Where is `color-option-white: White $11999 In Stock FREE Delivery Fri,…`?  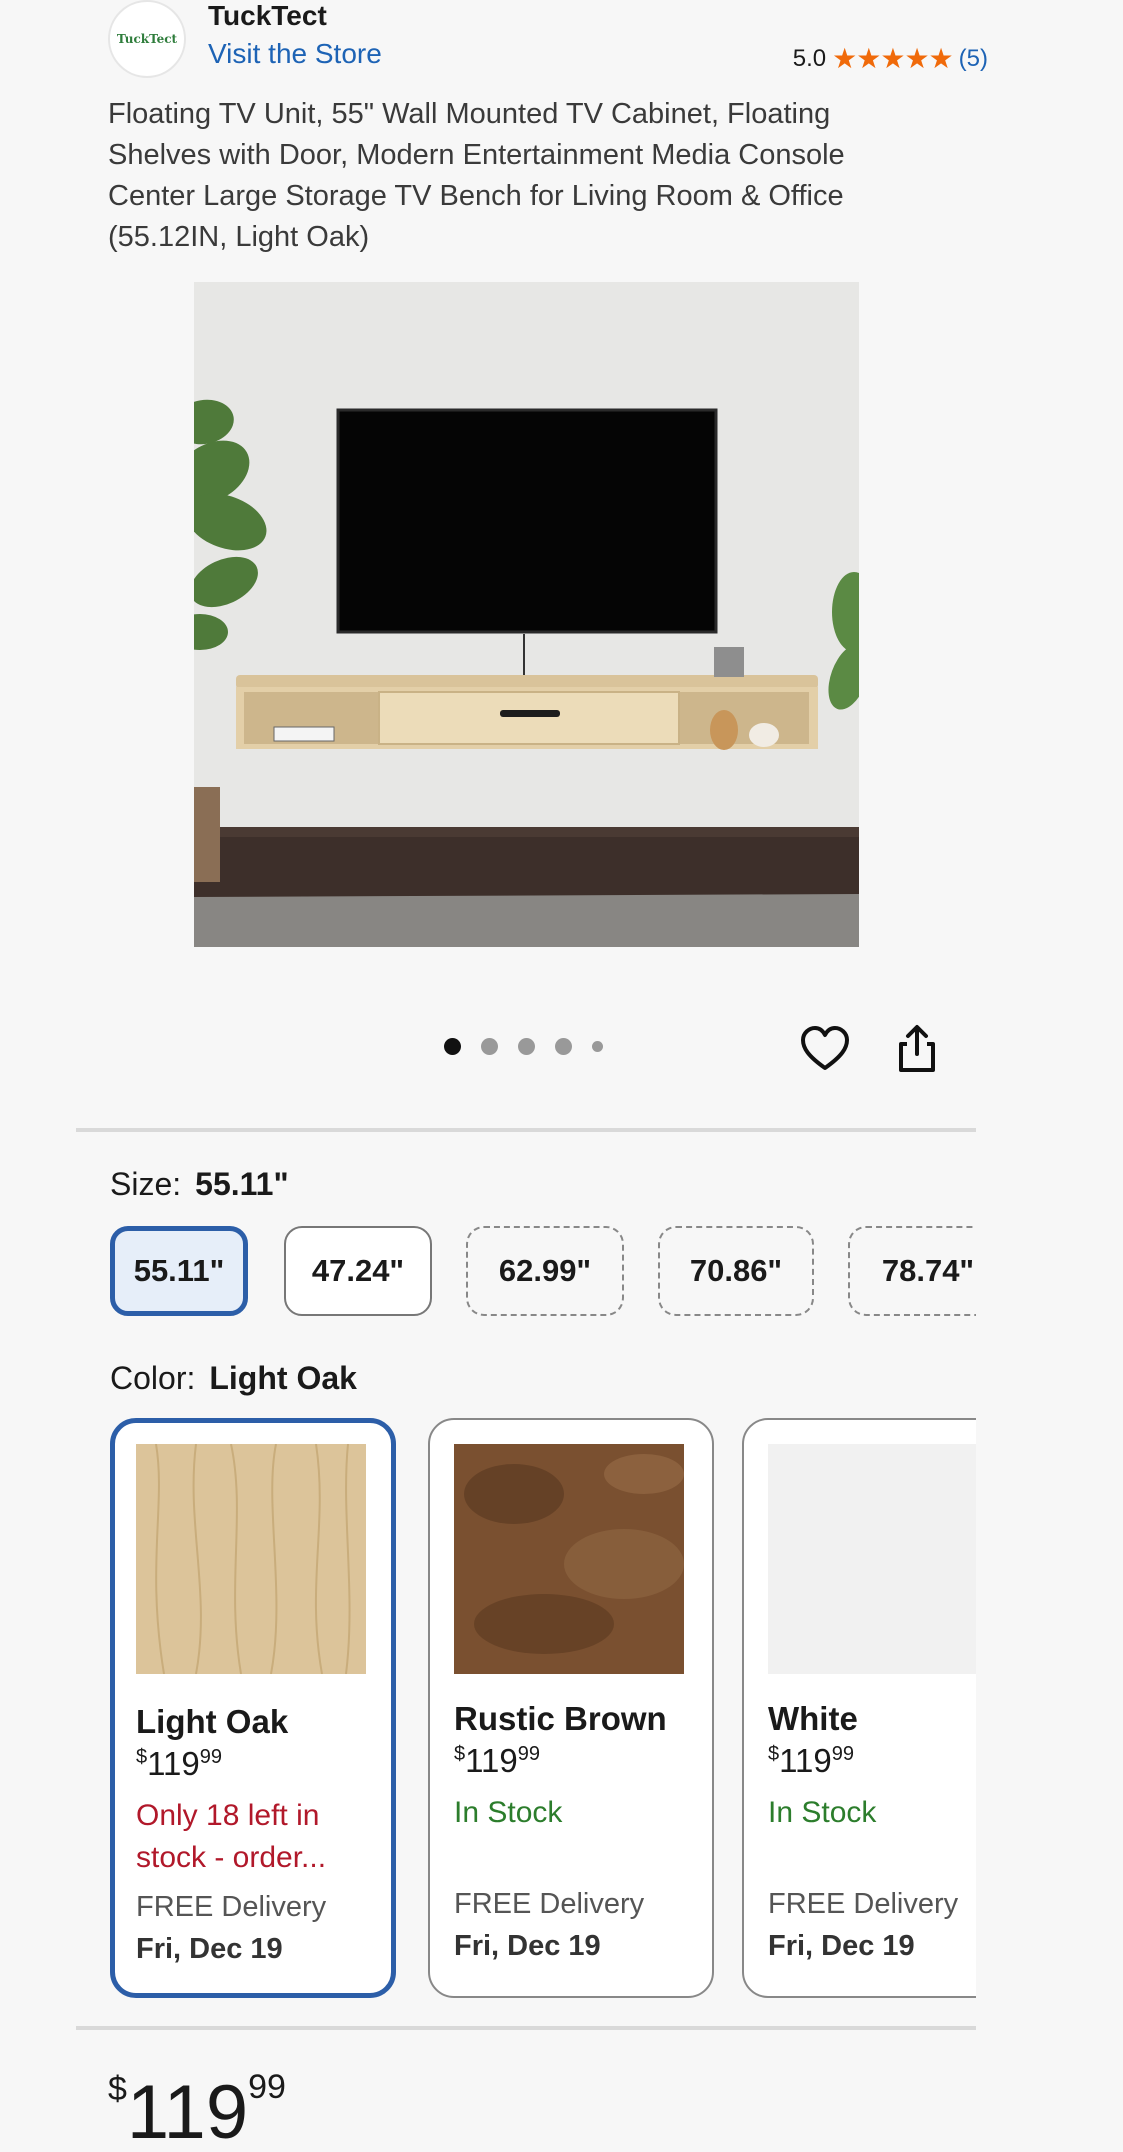 color-option-white: White $11999 In Stock FREE Delivery Fri,… is located at coordinates (859, 1708).